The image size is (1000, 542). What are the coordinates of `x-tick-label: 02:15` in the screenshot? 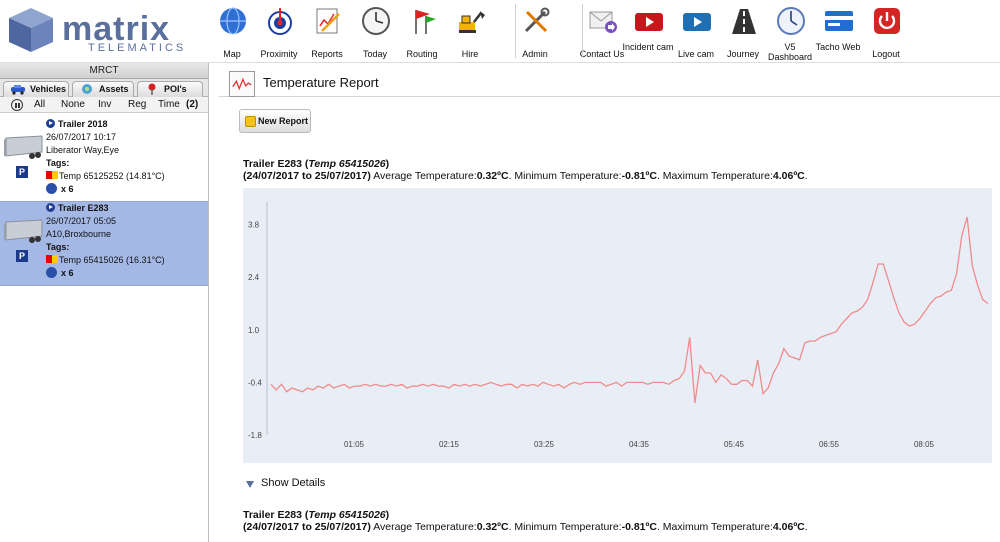 It's located at (449, 444).